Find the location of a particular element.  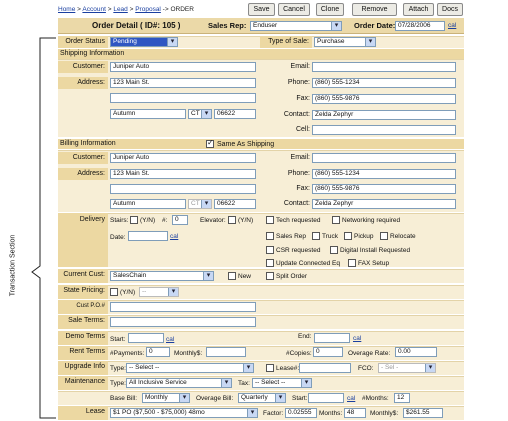

ship-contact-label: Contact: is located at coordinates (296, 114).